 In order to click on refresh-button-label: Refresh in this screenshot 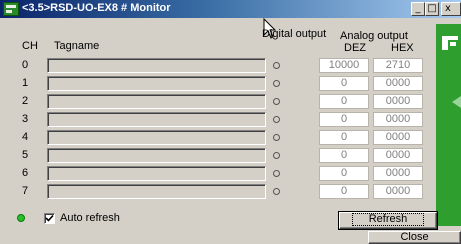, I will do `click(388, 219)`.